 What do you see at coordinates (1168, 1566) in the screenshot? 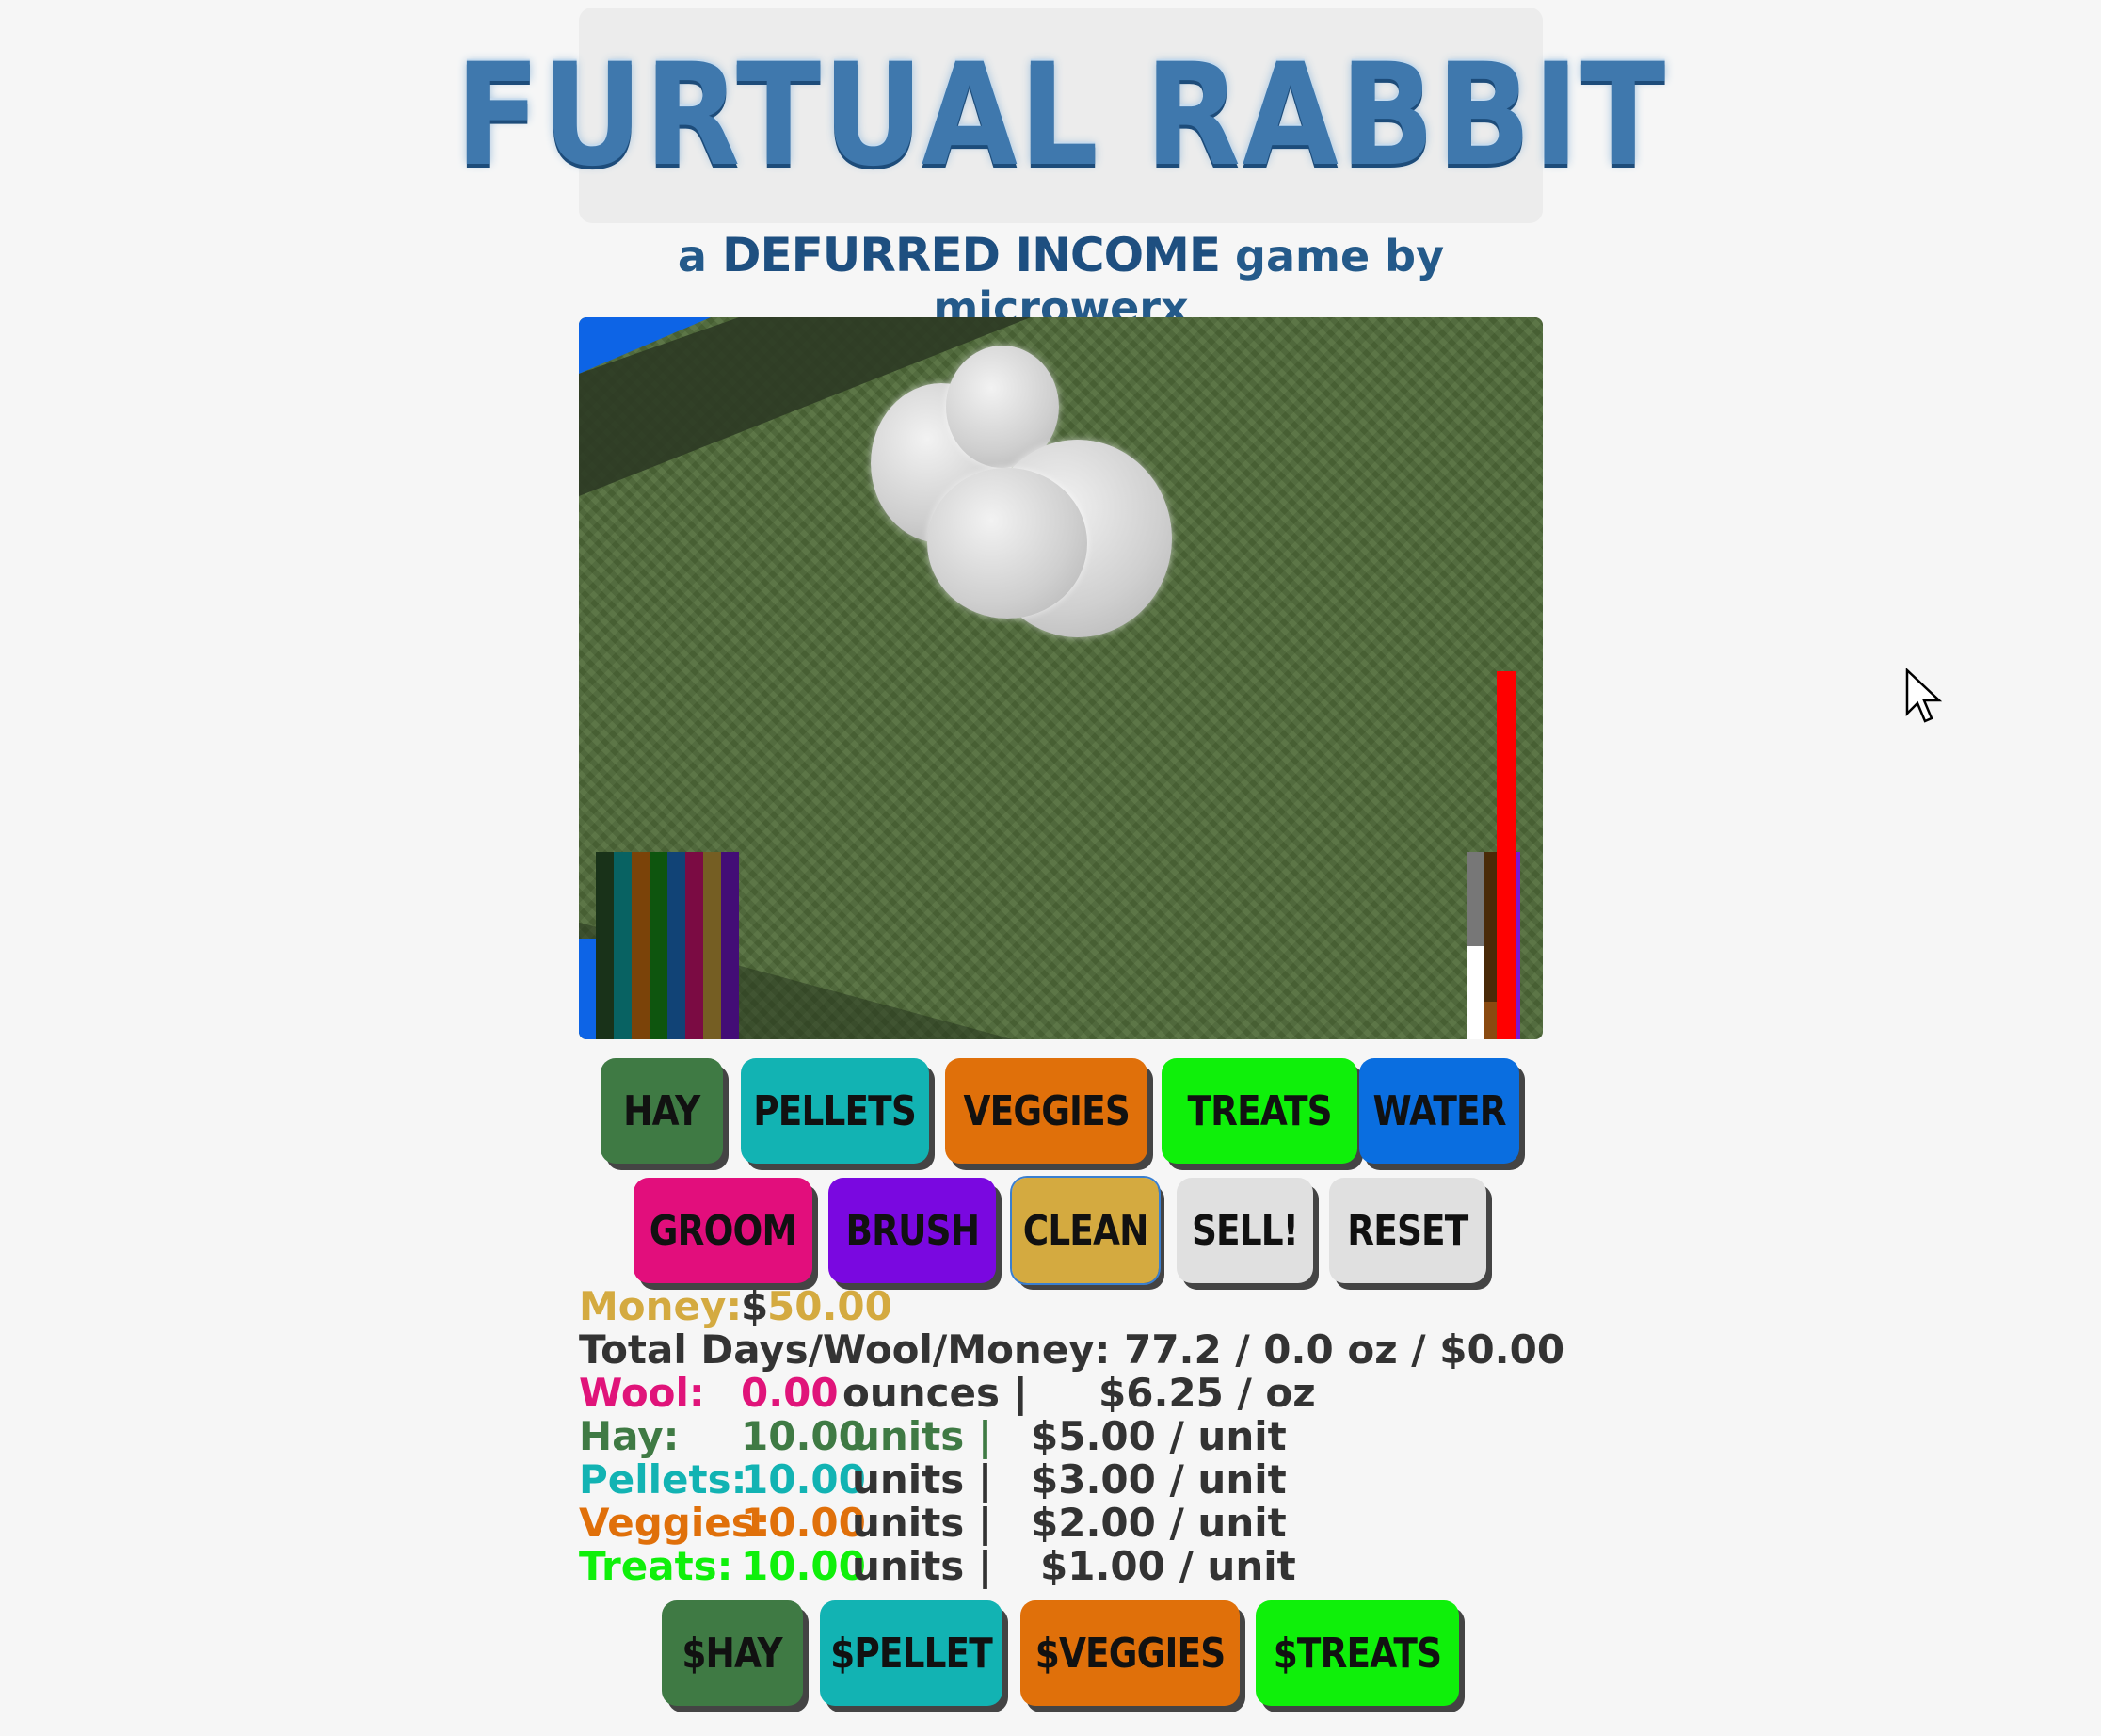
I see `treats-price: $1.00 / unit` at bounding box center [1168, 1566].